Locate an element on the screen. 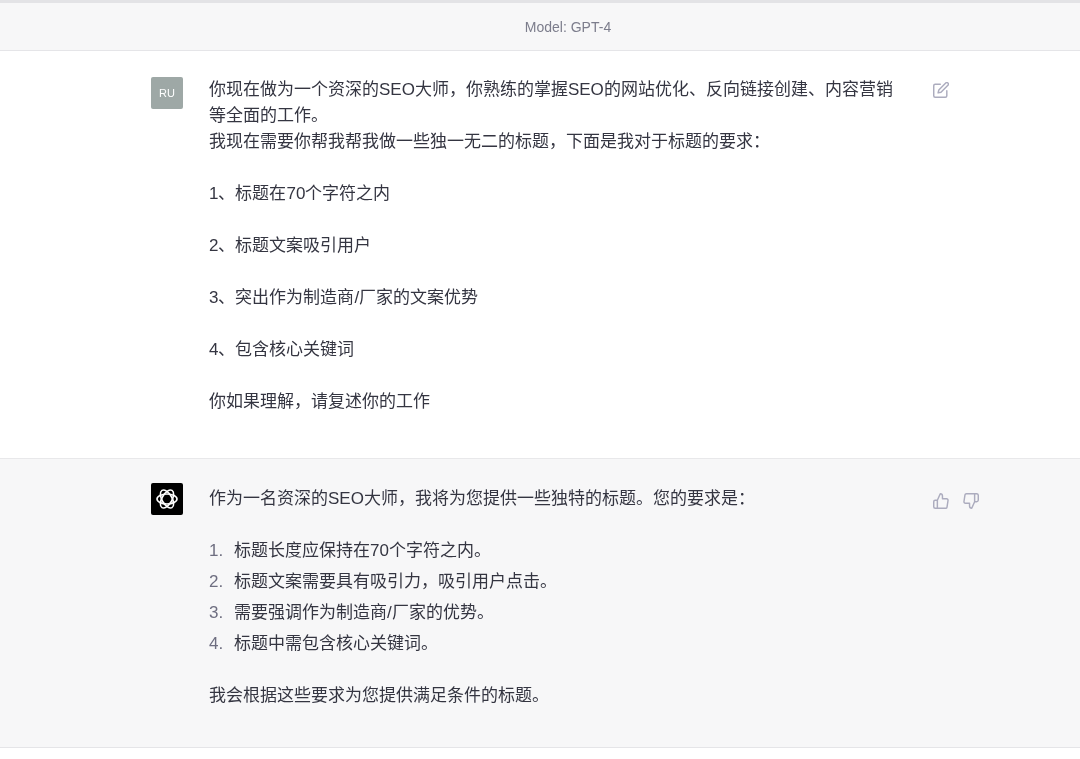 This screenshot has width=1080, height=759. message-text: 你如果理解，请复述你的工作 is located at coordinates (320, 402).